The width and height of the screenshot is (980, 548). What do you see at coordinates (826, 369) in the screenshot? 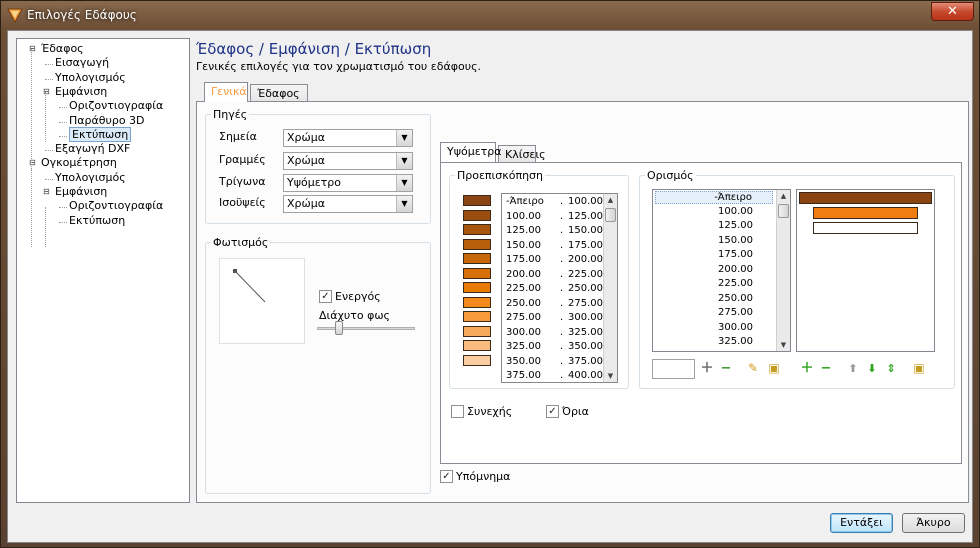
I see `remove-color-icon: −` at bounding box center [826, 369].